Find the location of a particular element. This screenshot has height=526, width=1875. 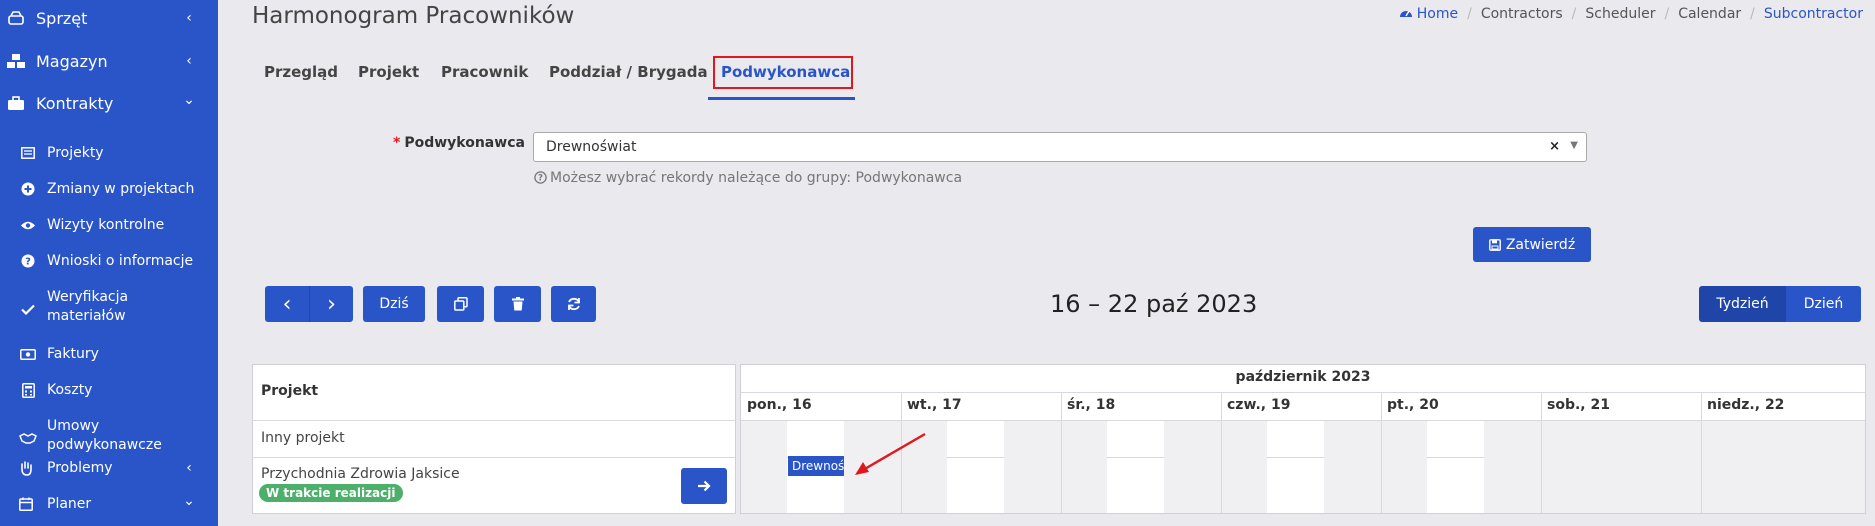

copy-icon is located at coordinates (460, 304).